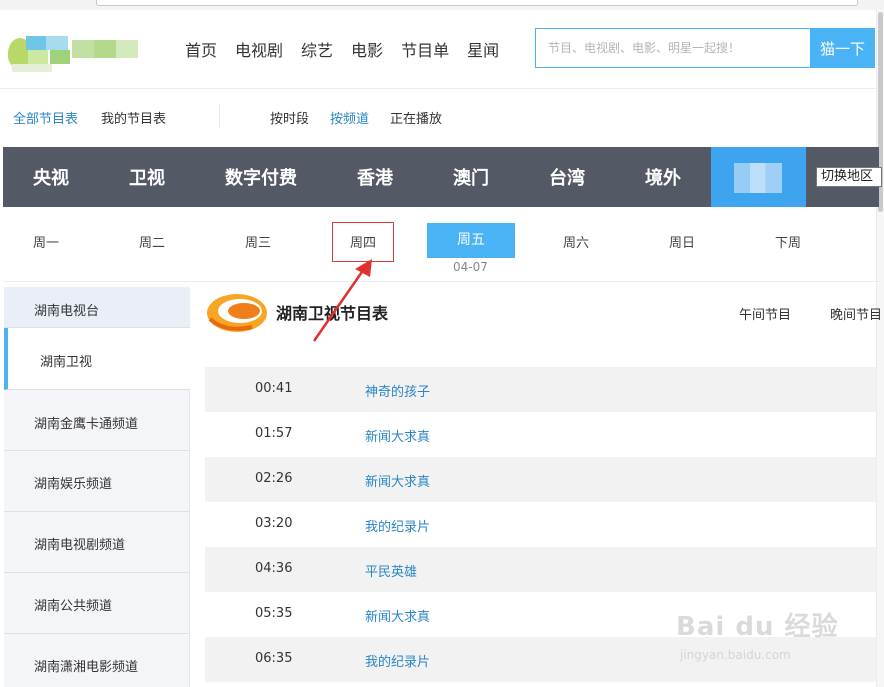 The width and height of the screenshot is (884, 687). Describe the element at coordinates (540, 659) in the screenshot. I see `schedule-row: 06:35 我的纪录片` at that location.